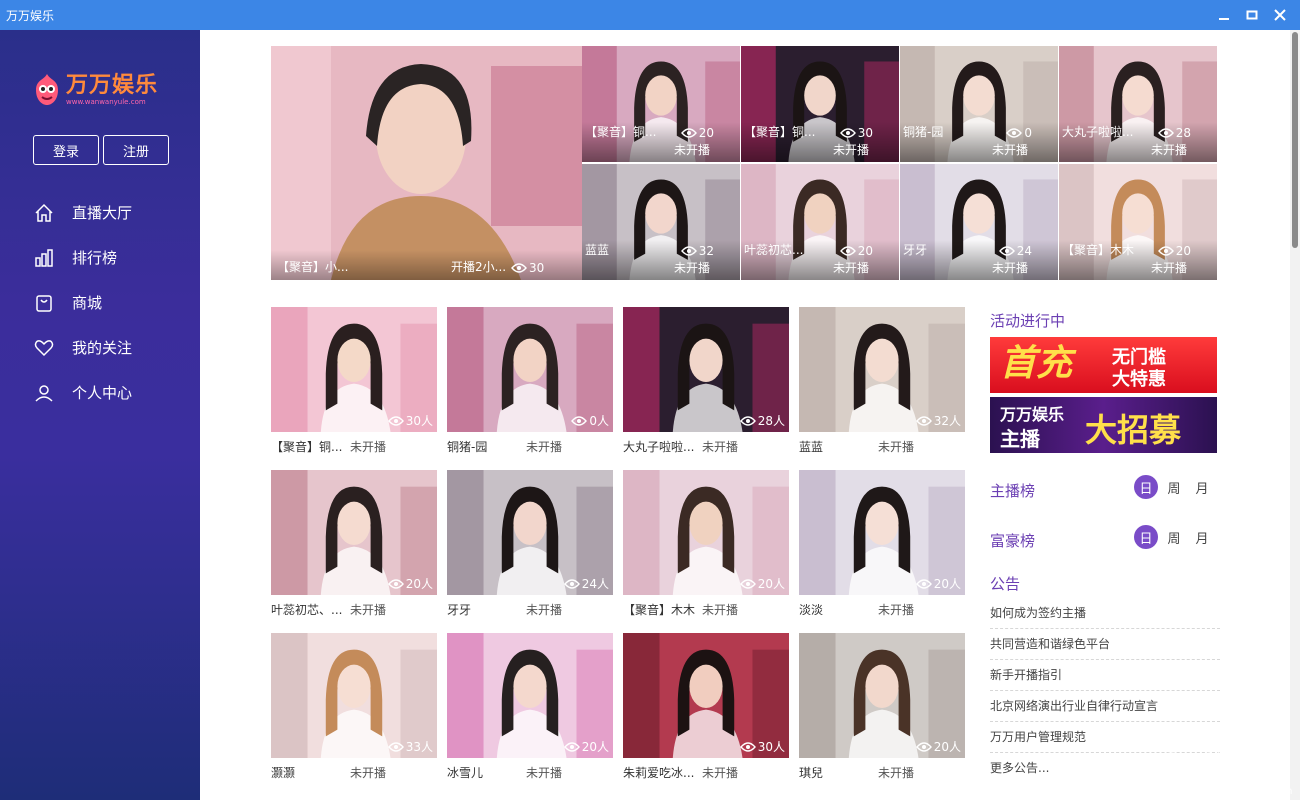  Describe the element at coordinates (1280, 15) in the screenshot. I see `close-button` at that location.